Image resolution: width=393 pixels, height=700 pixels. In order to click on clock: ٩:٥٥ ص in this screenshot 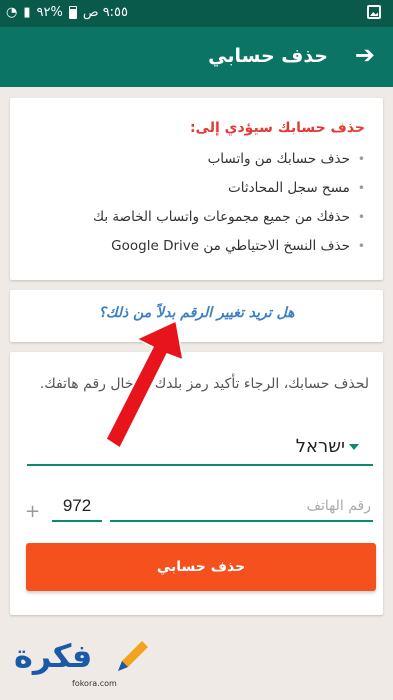, I will do `click(105, 12)`.